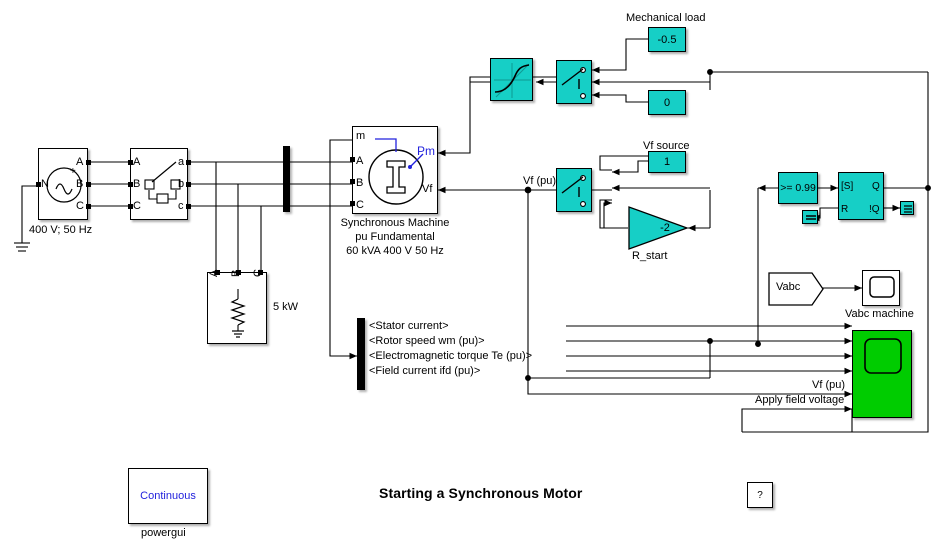  Describe the element at coordinates (829, 385) in the screenshot. I see `scope-input-label-vf-pu: Vf (pu)` at that location.